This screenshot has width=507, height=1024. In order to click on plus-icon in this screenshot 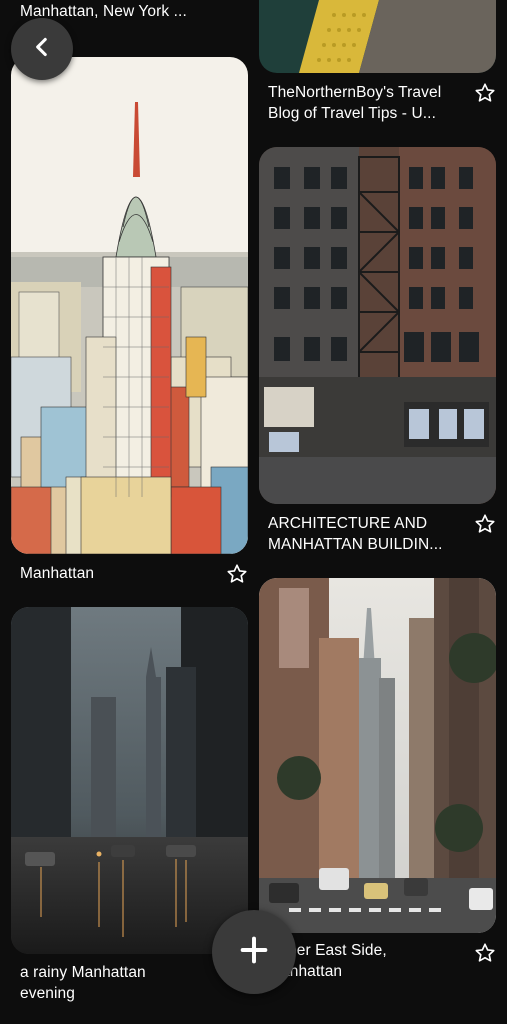, I will do `click(254, 952)`.